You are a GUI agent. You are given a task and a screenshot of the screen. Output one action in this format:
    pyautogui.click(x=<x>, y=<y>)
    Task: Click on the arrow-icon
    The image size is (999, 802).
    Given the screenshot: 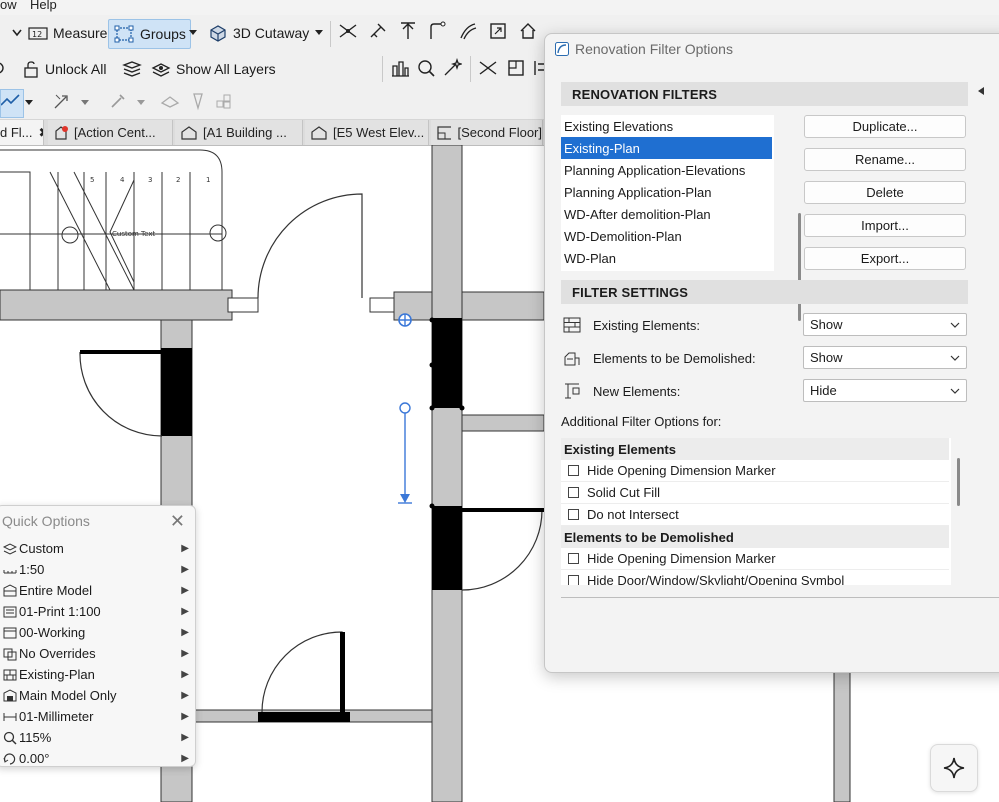 What is the action you would take?
    pyautogui.click(x=62, y=101)
    